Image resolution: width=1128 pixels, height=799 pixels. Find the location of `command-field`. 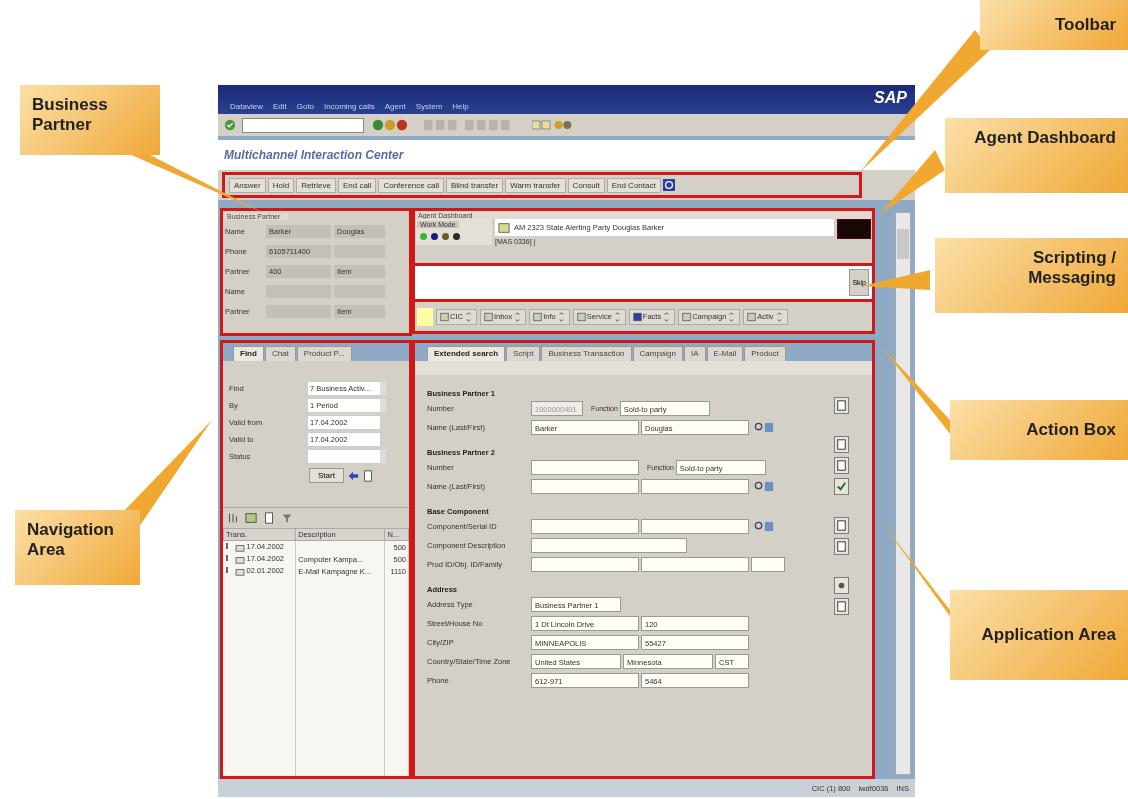

command-field is located at coordinates (303, 125).